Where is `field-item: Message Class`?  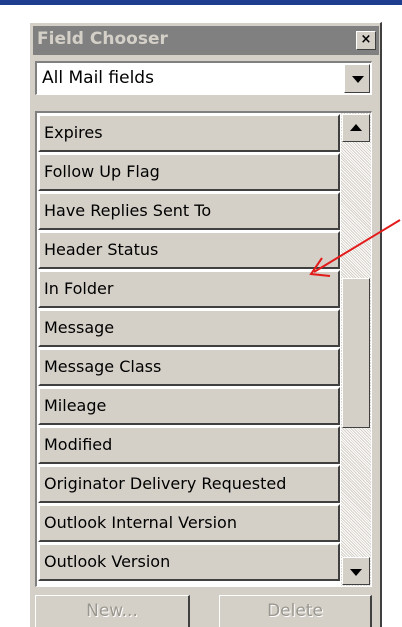 field-item: Message Class is located at coordinates (189, 367).